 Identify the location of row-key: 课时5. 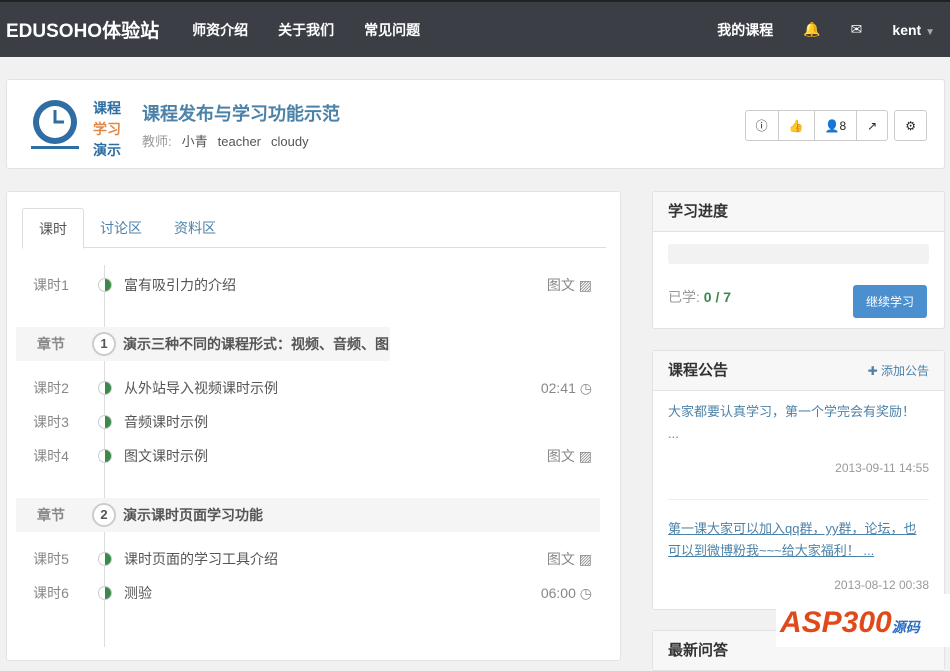
(51, 559).